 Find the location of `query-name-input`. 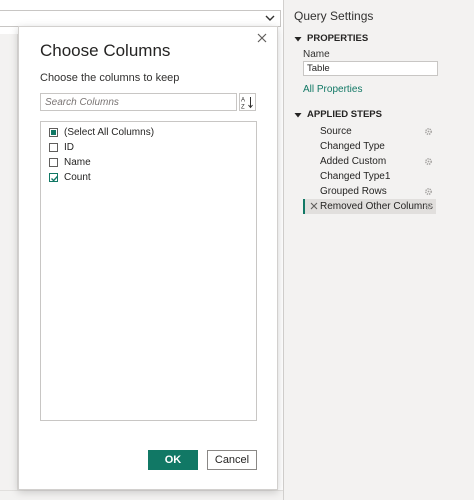

query-name-input is located at coordinates (370, 68).